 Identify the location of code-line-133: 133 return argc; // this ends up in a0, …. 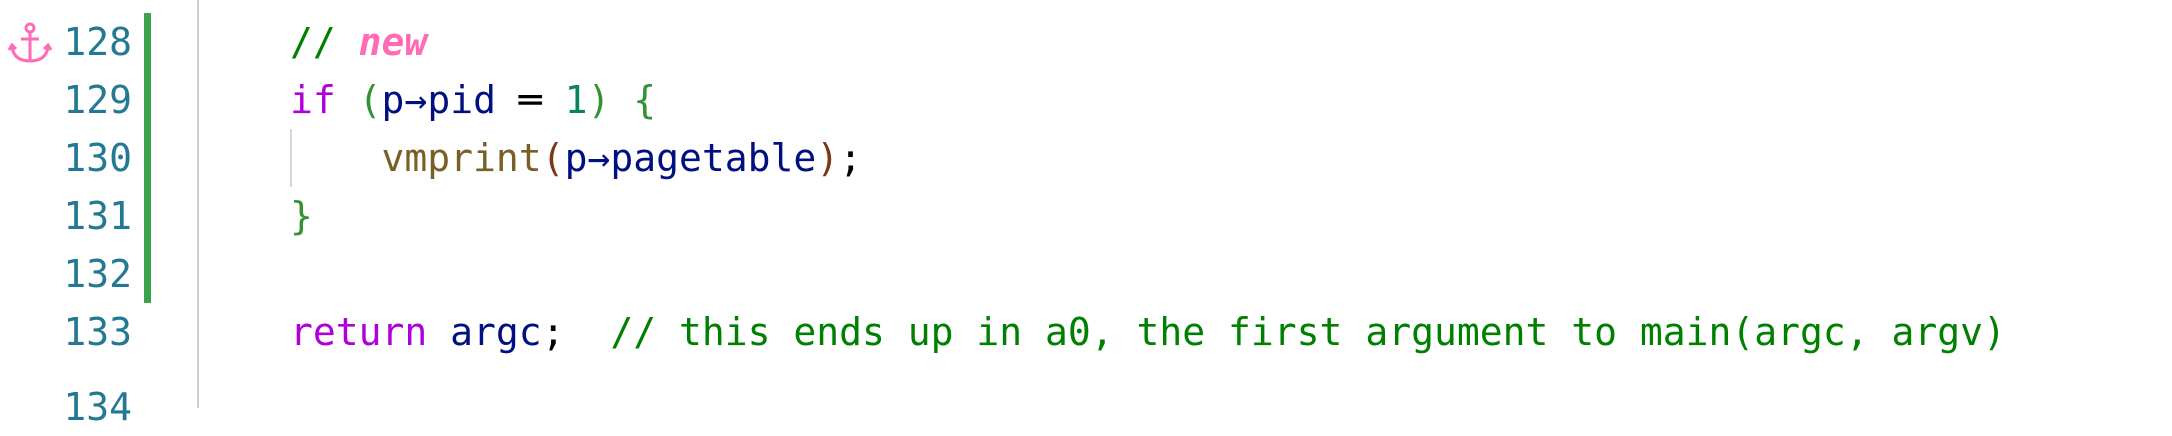
(1086, 332).